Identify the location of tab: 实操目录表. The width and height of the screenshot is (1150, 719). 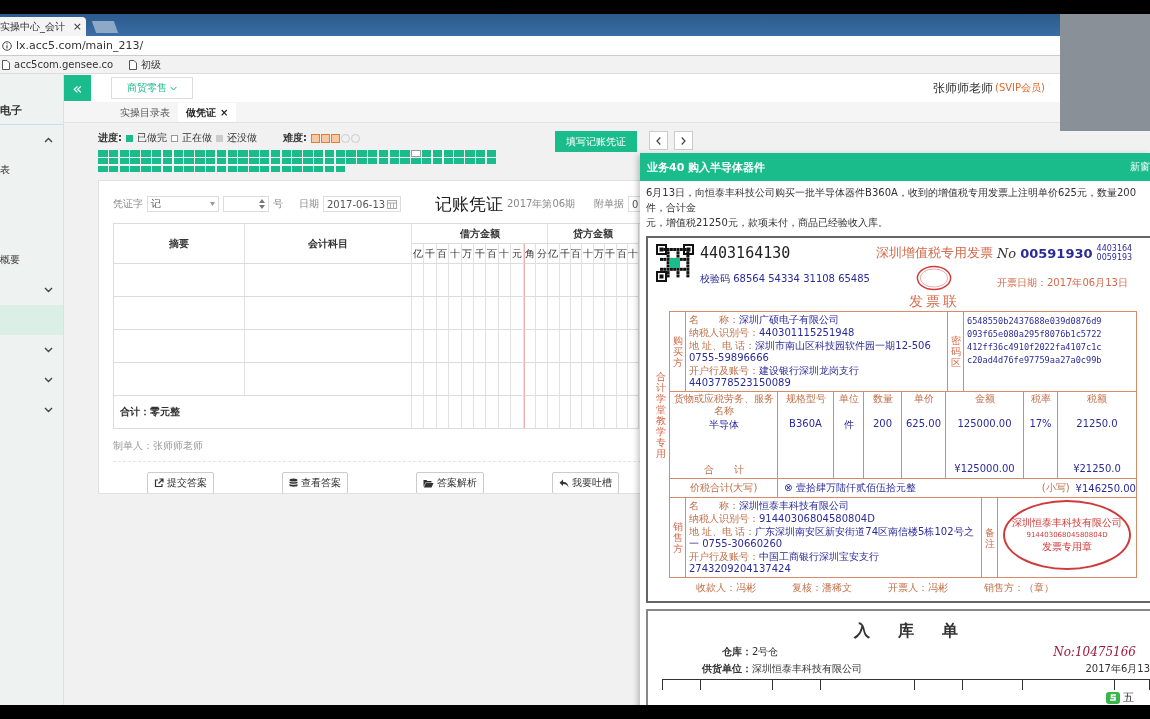
(145, 112).